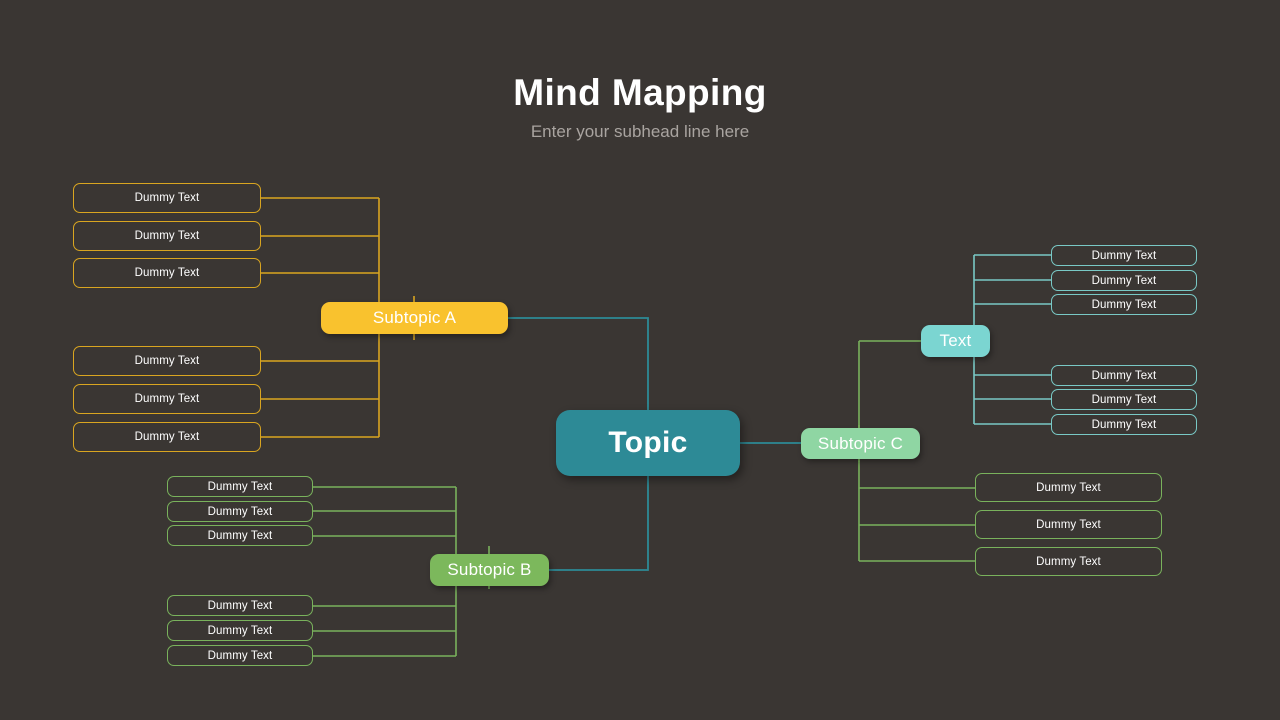 The height and width of the screenshot is (720, 1280). I want to click on leaf-green-right-2: Dummy Text, so click(1068, 524).